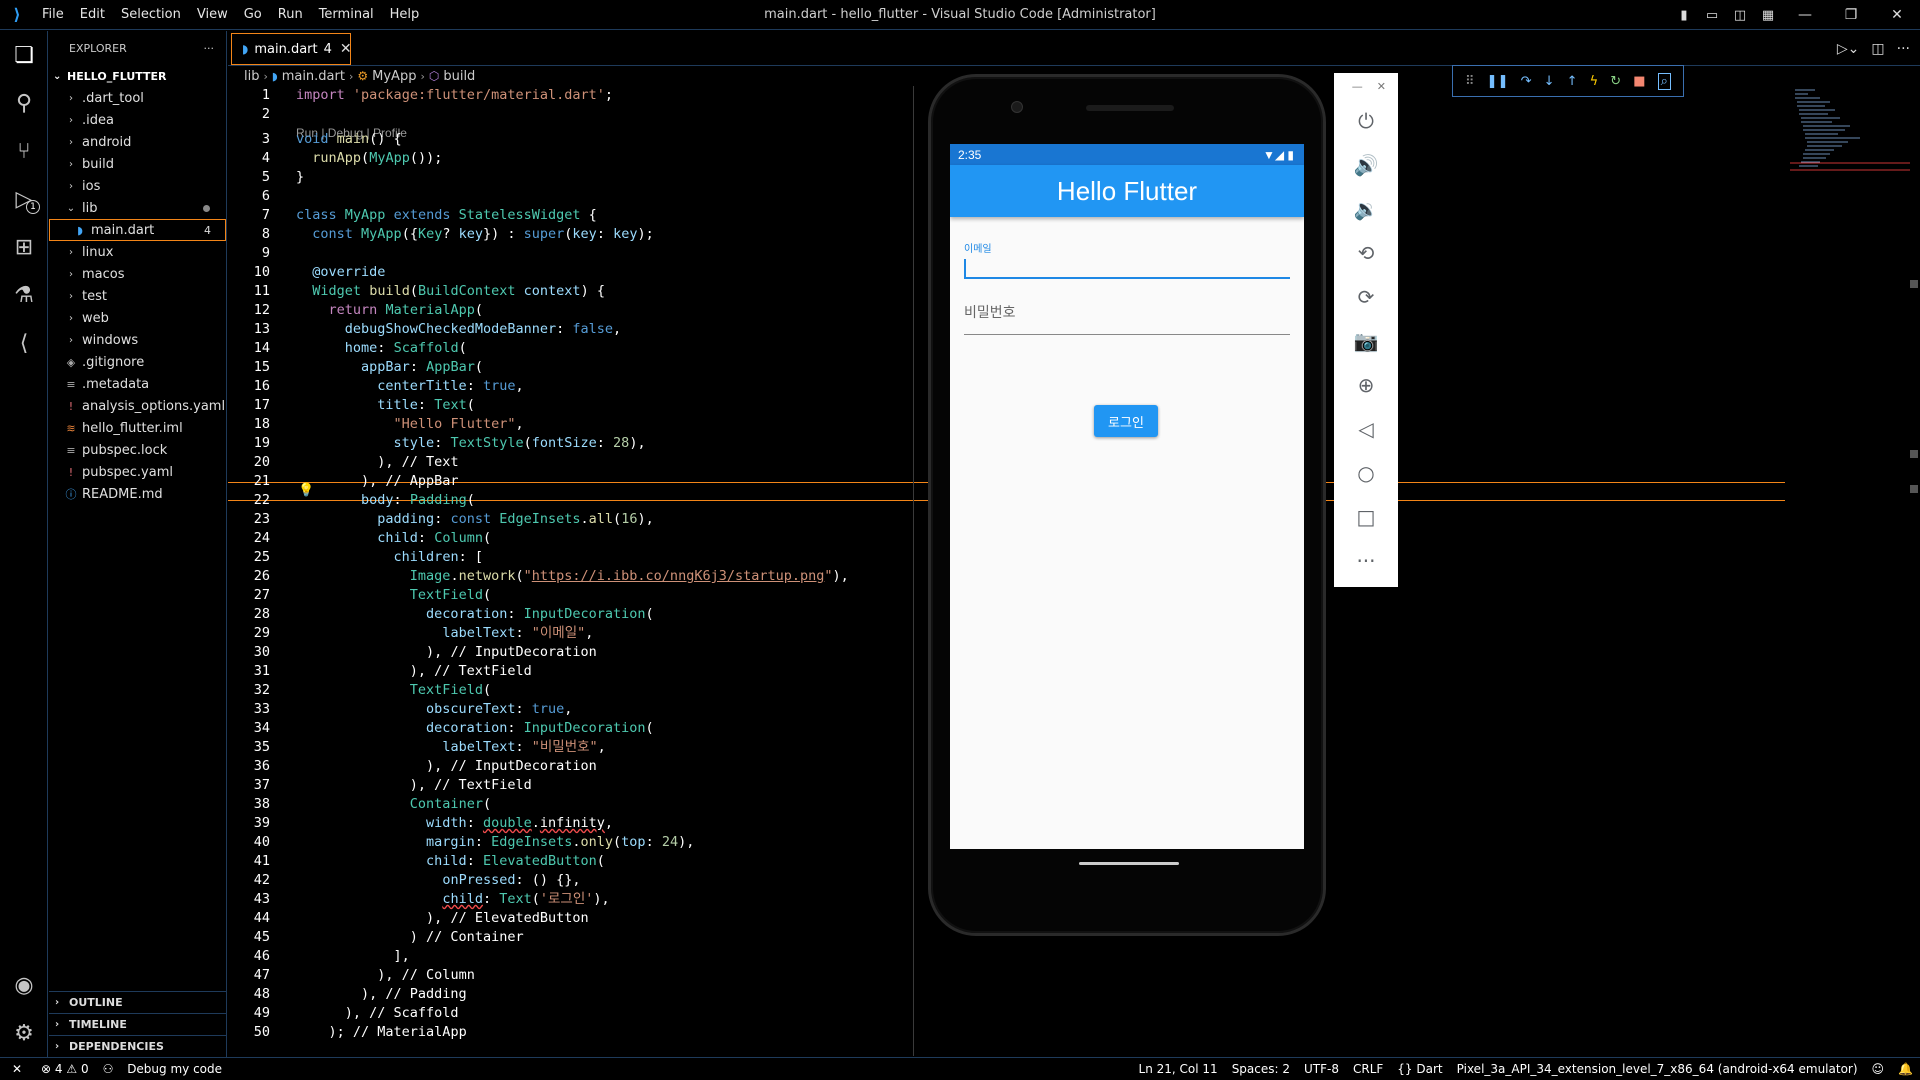 The height and width of the screenshot is (1080, 1920). Describe the element at coordinates (137, 472) in the screenshot. I see `tree-item: ! pubspec.yaml` at that location.